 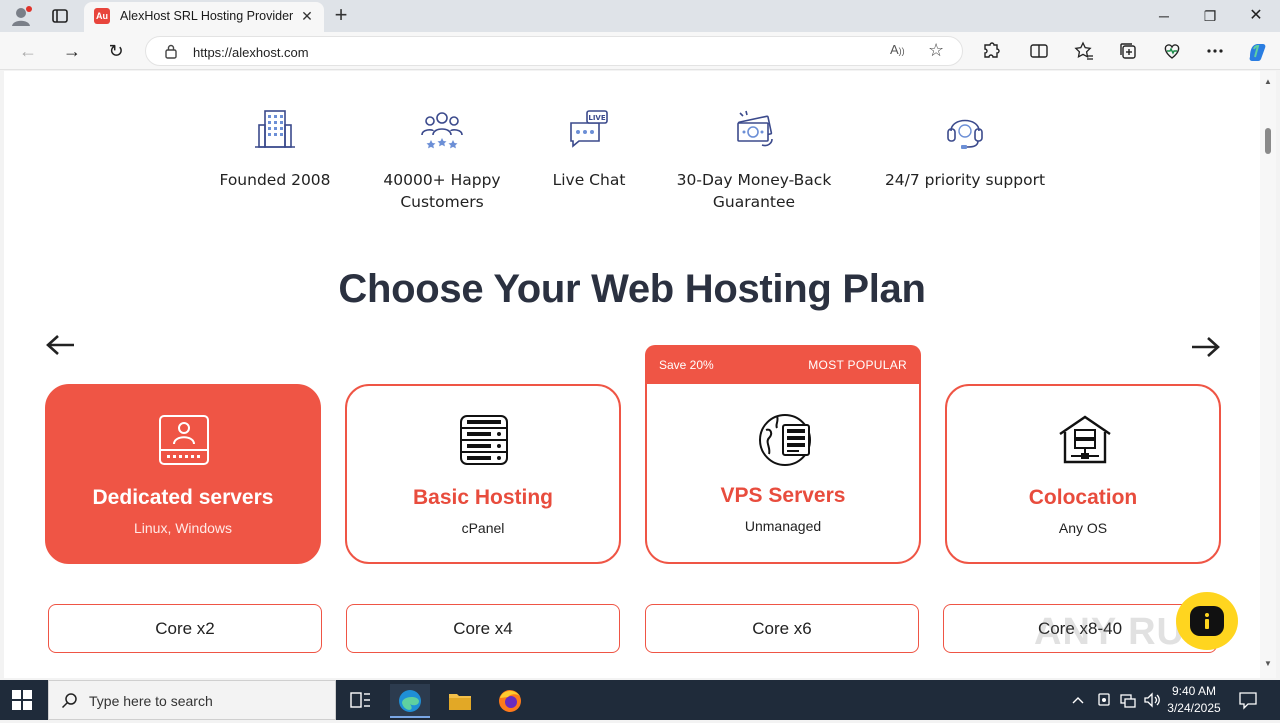 What do you see at coordinates (589, 129) in the screenshot?
I see `live-chat-icon: LIVE` at bounding box center [589, 129].